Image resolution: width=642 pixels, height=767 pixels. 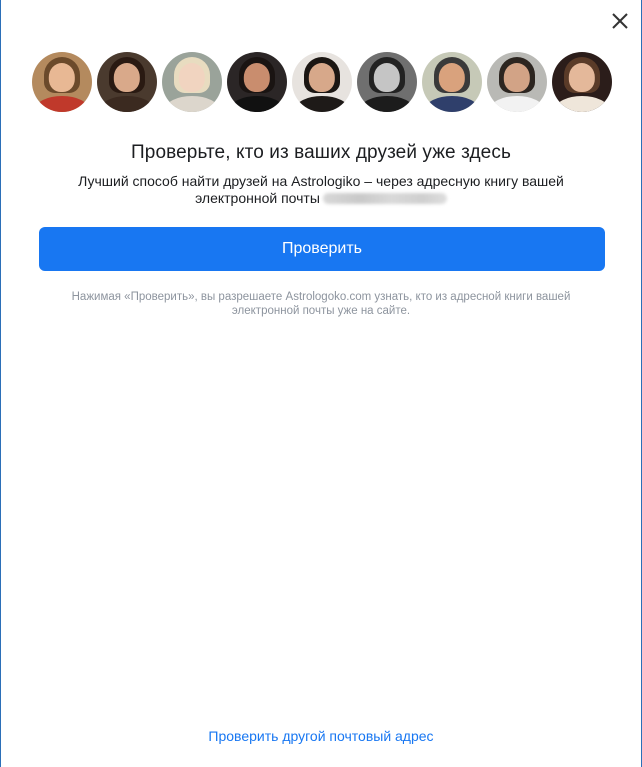 I want to click on blurred-email-address, so click(x=384, y=198).